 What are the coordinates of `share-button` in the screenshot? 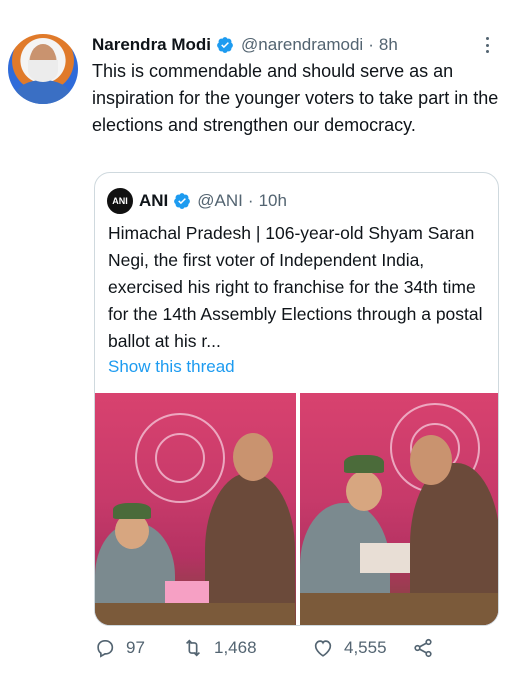 It's located at (428, 648).